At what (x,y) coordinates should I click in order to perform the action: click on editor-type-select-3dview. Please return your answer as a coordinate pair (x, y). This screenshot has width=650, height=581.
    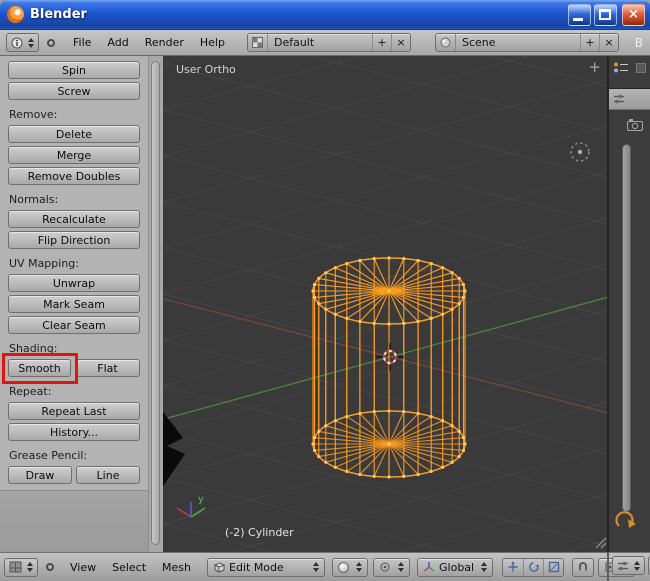
    Looking at the image, I should click on (21, 567).